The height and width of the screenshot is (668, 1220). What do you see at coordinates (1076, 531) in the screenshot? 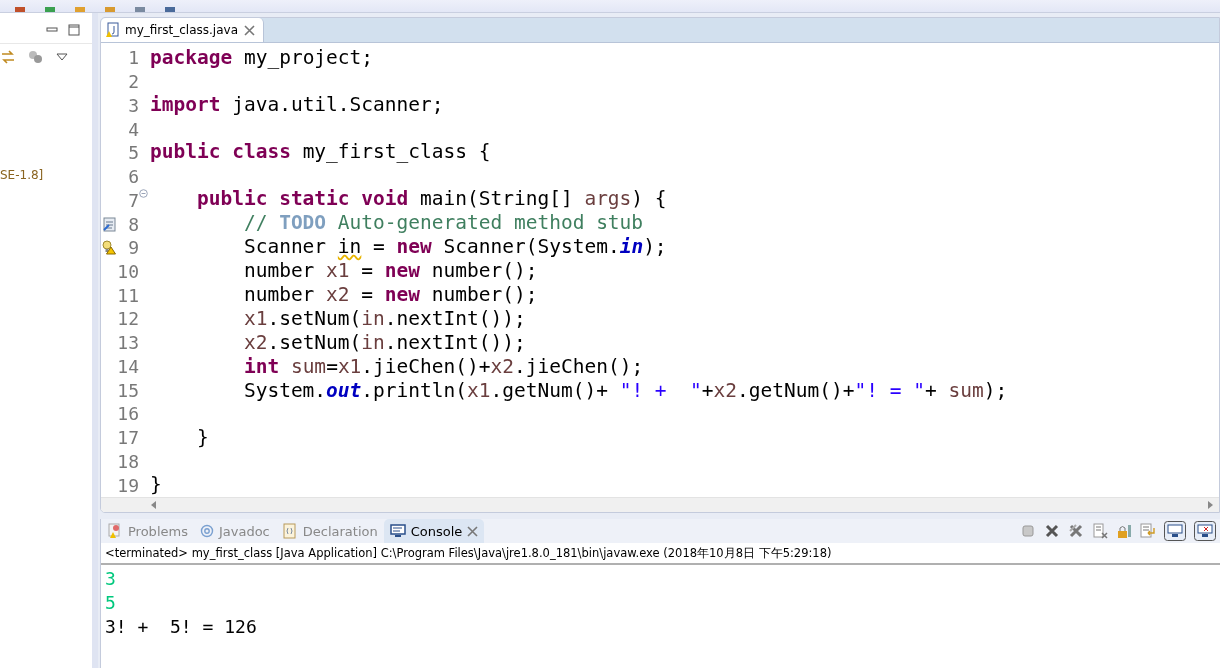
I see `remove-all-icon` at bounding box center [1076, 531].